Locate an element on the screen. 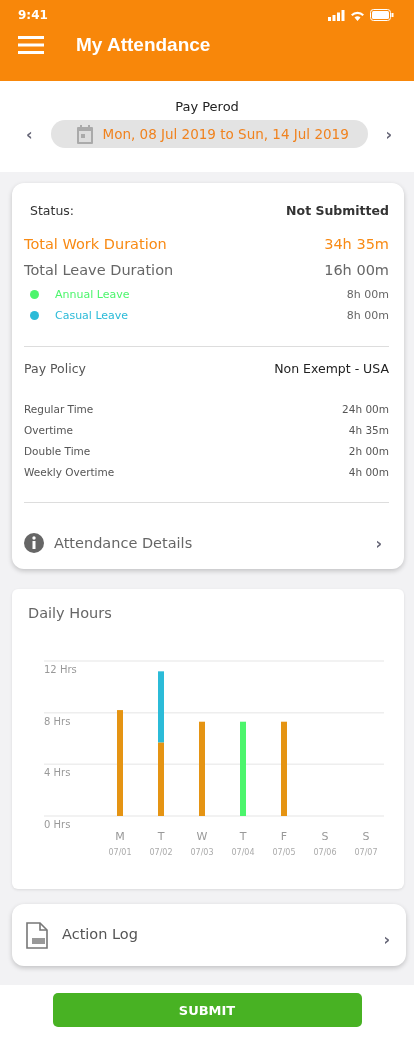  time-label: Weekly Overtime is located at coordinates (69, 471).